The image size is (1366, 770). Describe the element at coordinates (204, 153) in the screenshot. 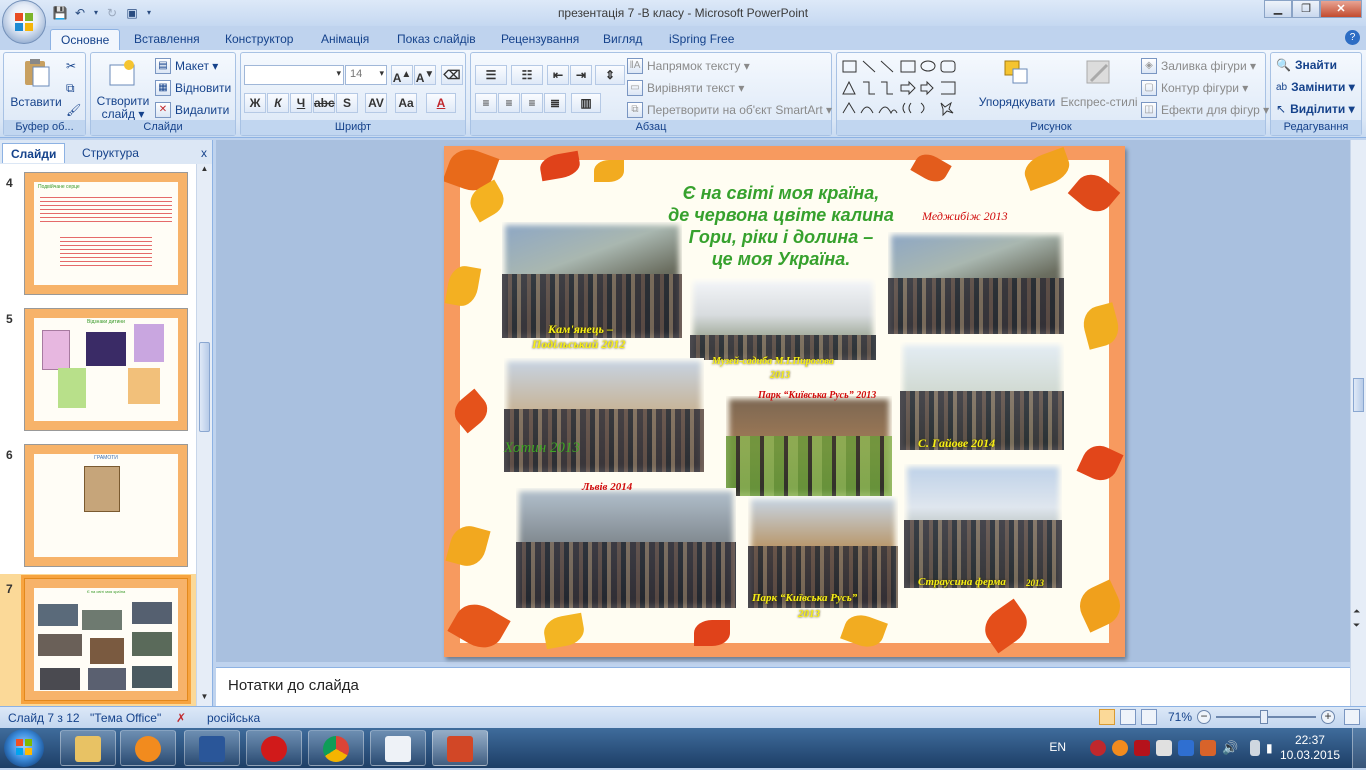

I see `close-pane-icon: x` at that location.